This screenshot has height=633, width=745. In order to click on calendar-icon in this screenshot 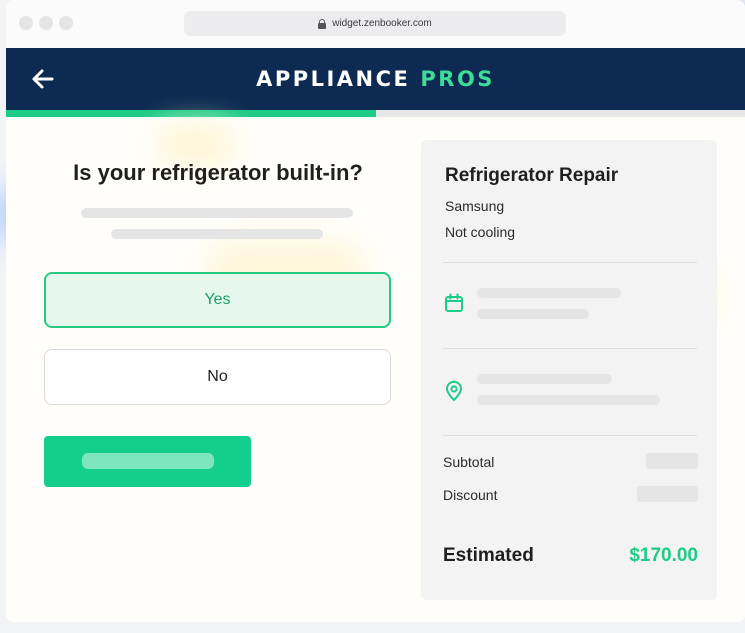, I will do `click(454, 302)`.